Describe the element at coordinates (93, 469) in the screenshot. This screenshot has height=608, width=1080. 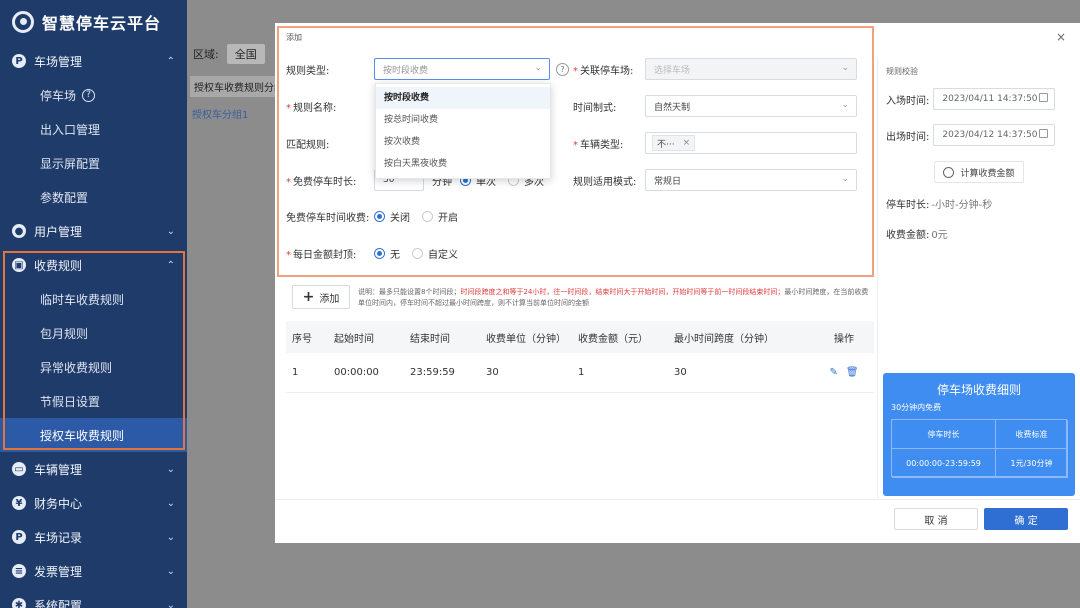
I see `menu-group-vehicles: ▭ 车辆管理 ⌄` at that location.